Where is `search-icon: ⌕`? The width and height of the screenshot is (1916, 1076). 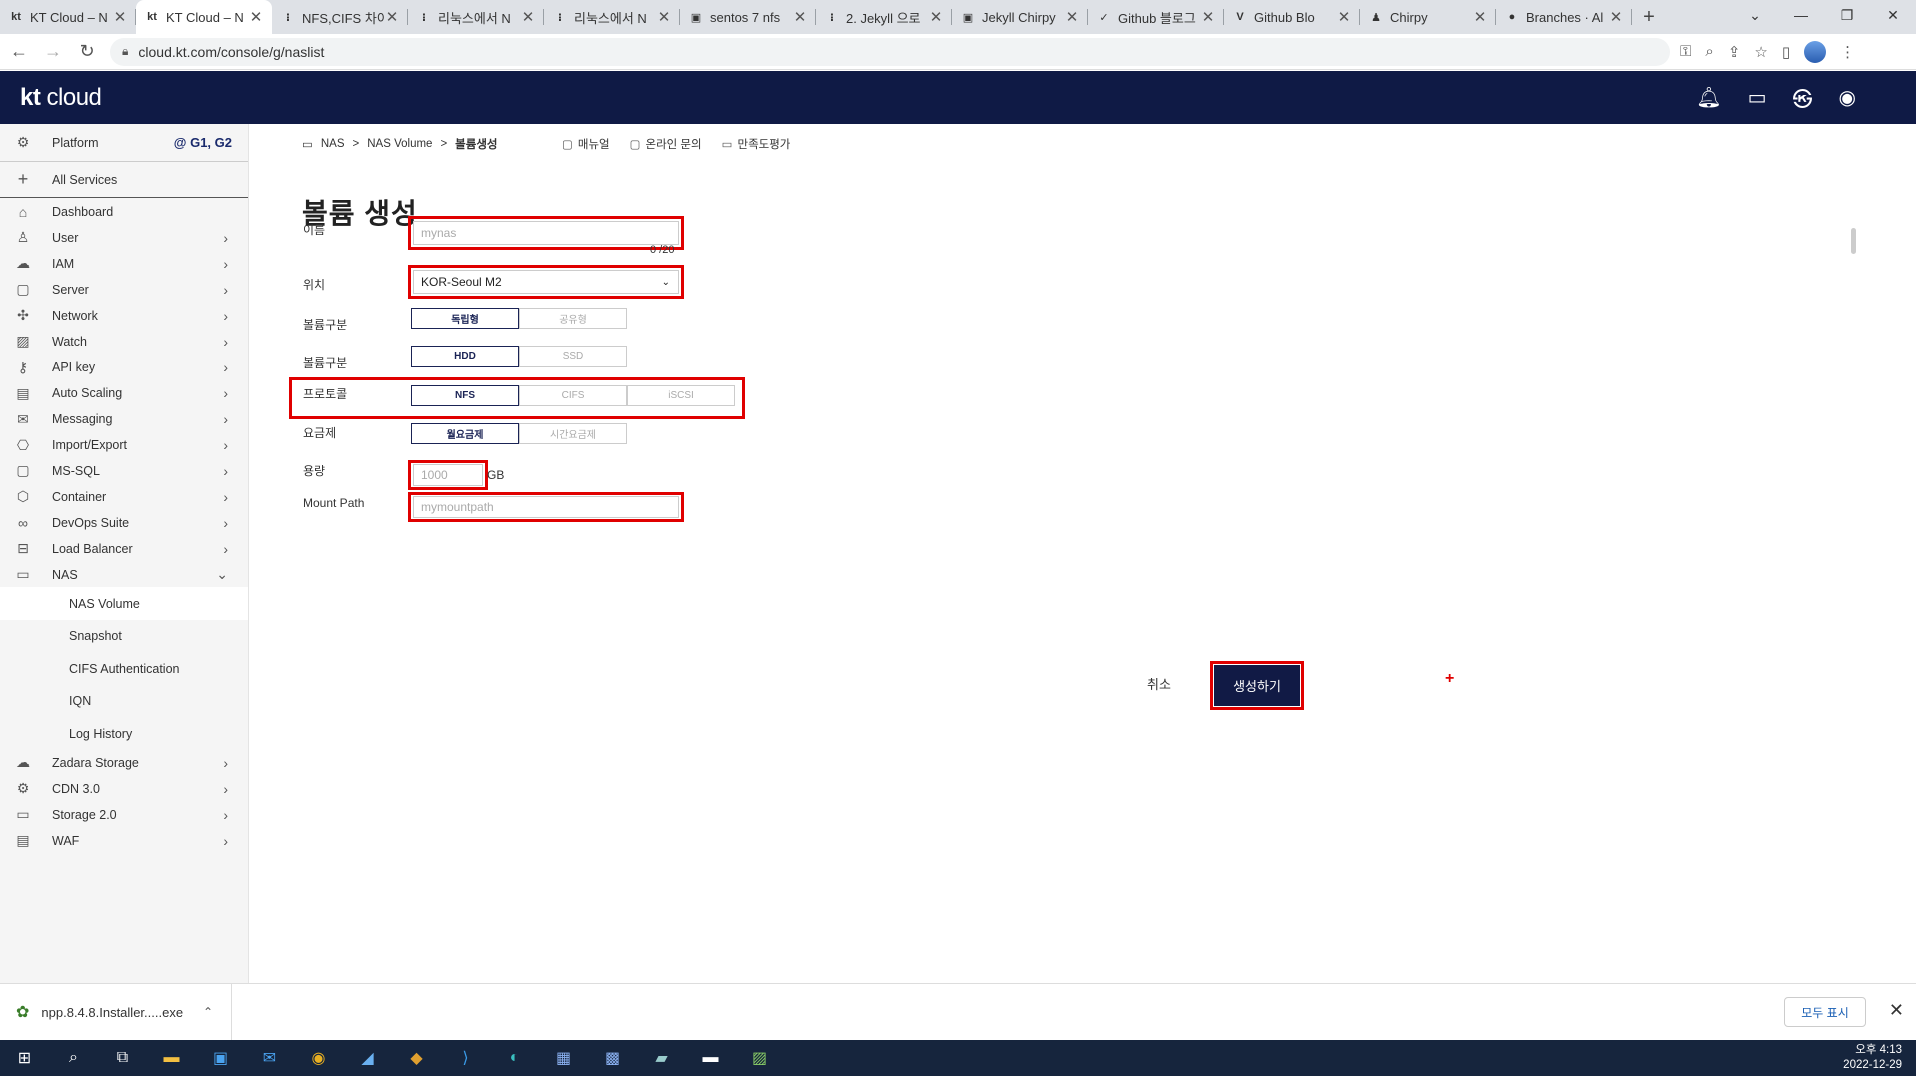 search-icon: ⌕ is located at coordinates (73, 1058).